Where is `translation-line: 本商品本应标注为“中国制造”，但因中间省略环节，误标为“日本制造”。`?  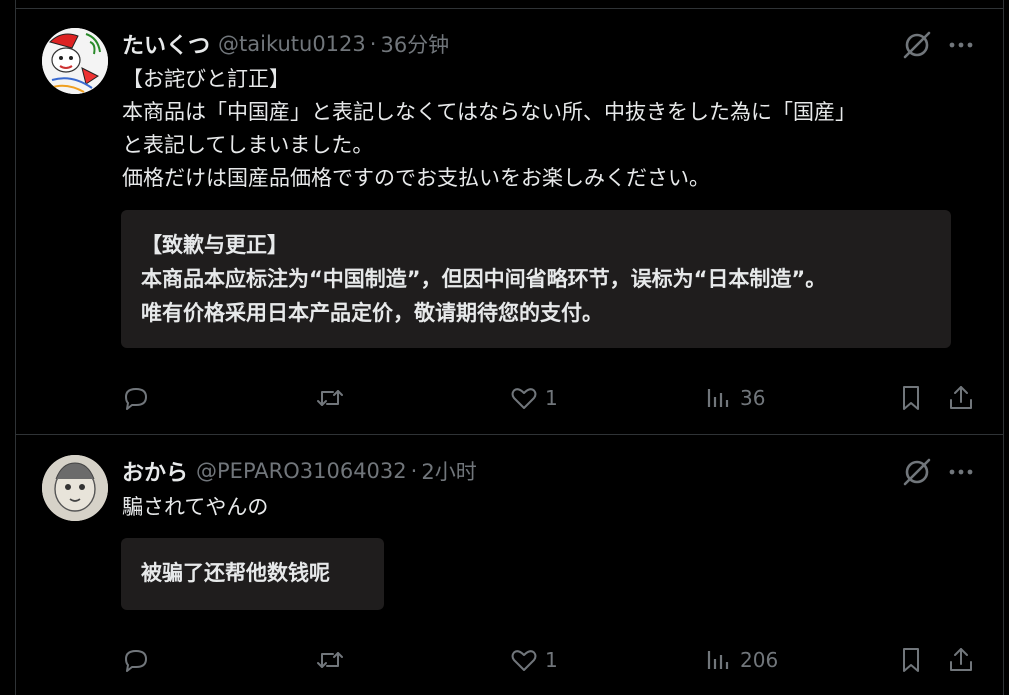
translation-line: 本商品本应标注为“中国制造”，但因中间省略环节，误标为“日本制造”。 is located at coordinates (484, 279).